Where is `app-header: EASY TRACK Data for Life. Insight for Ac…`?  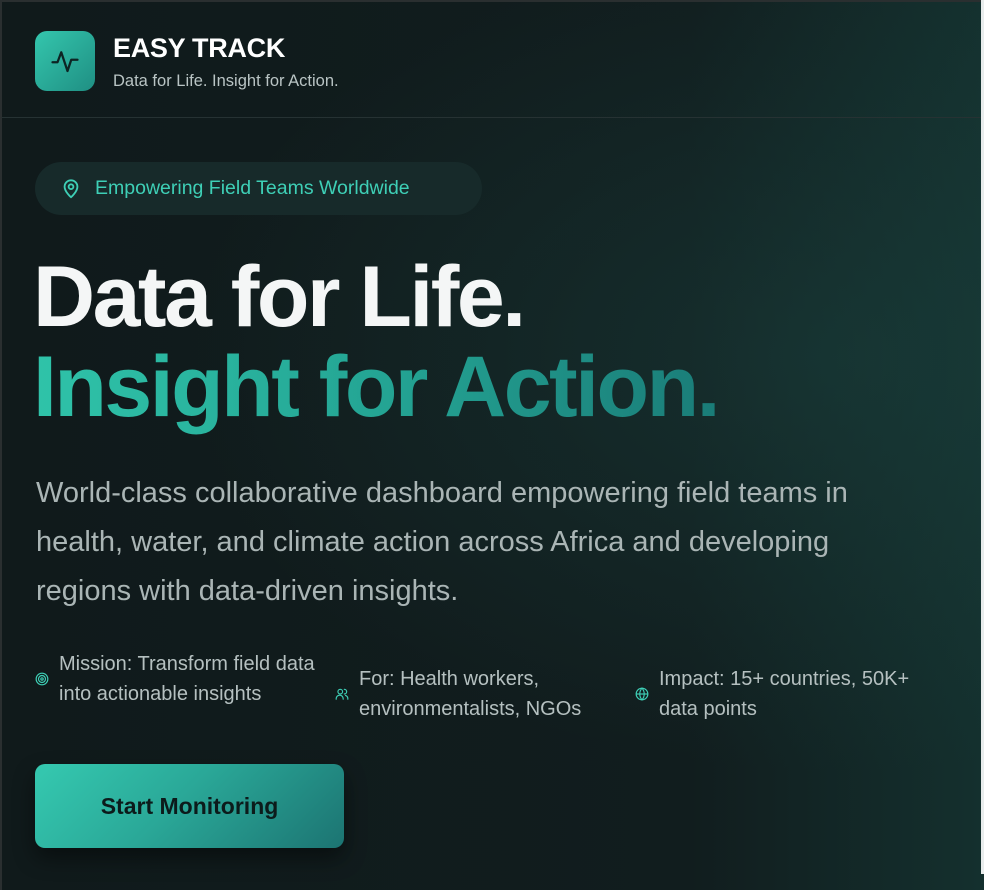
app-header: EASY TRACK Data for Life. Insight for Ac… is located at coordinates (493, 60).